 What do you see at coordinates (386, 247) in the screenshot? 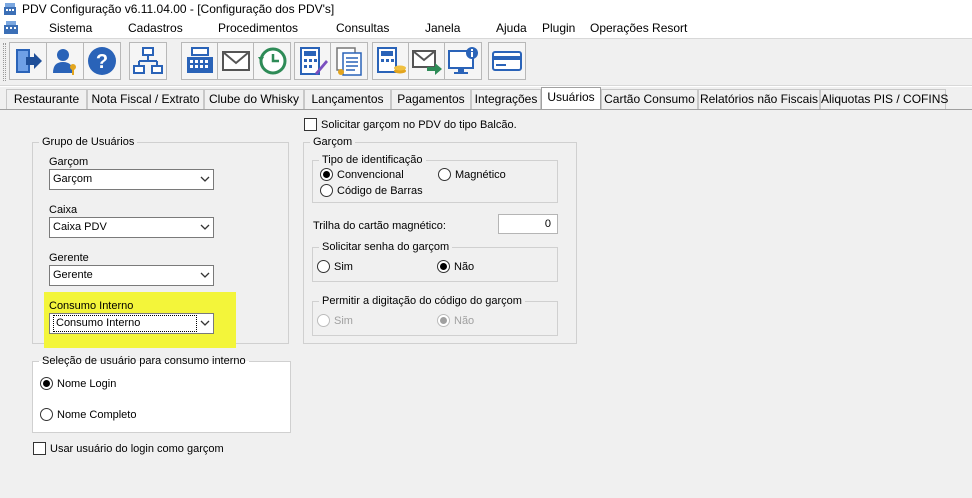
I see `solicitar-senha-legend: Solicitar senha do garçom` at bounding box center [386, 247].